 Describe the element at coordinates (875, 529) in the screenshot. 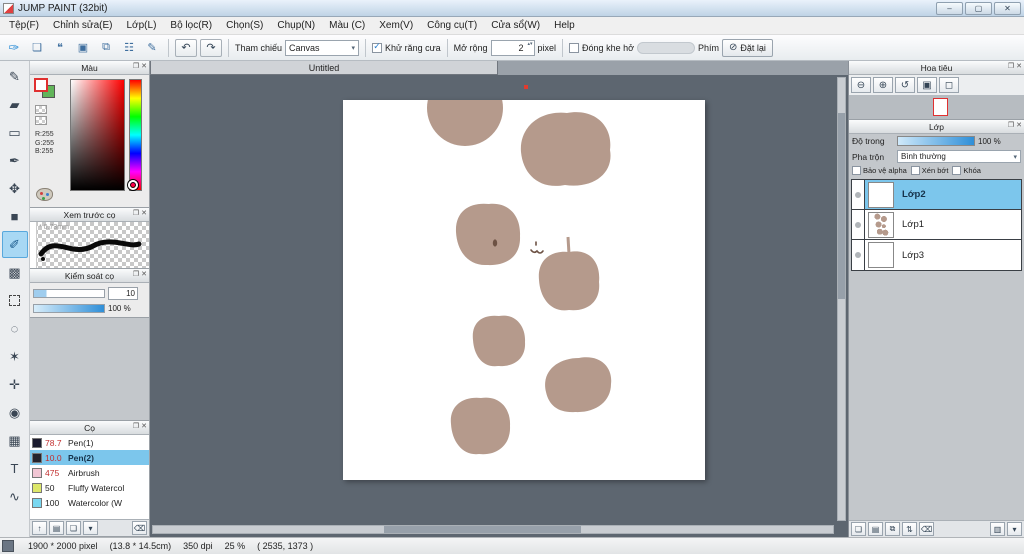

I see `layer-folder-icon: ▤` at that location.